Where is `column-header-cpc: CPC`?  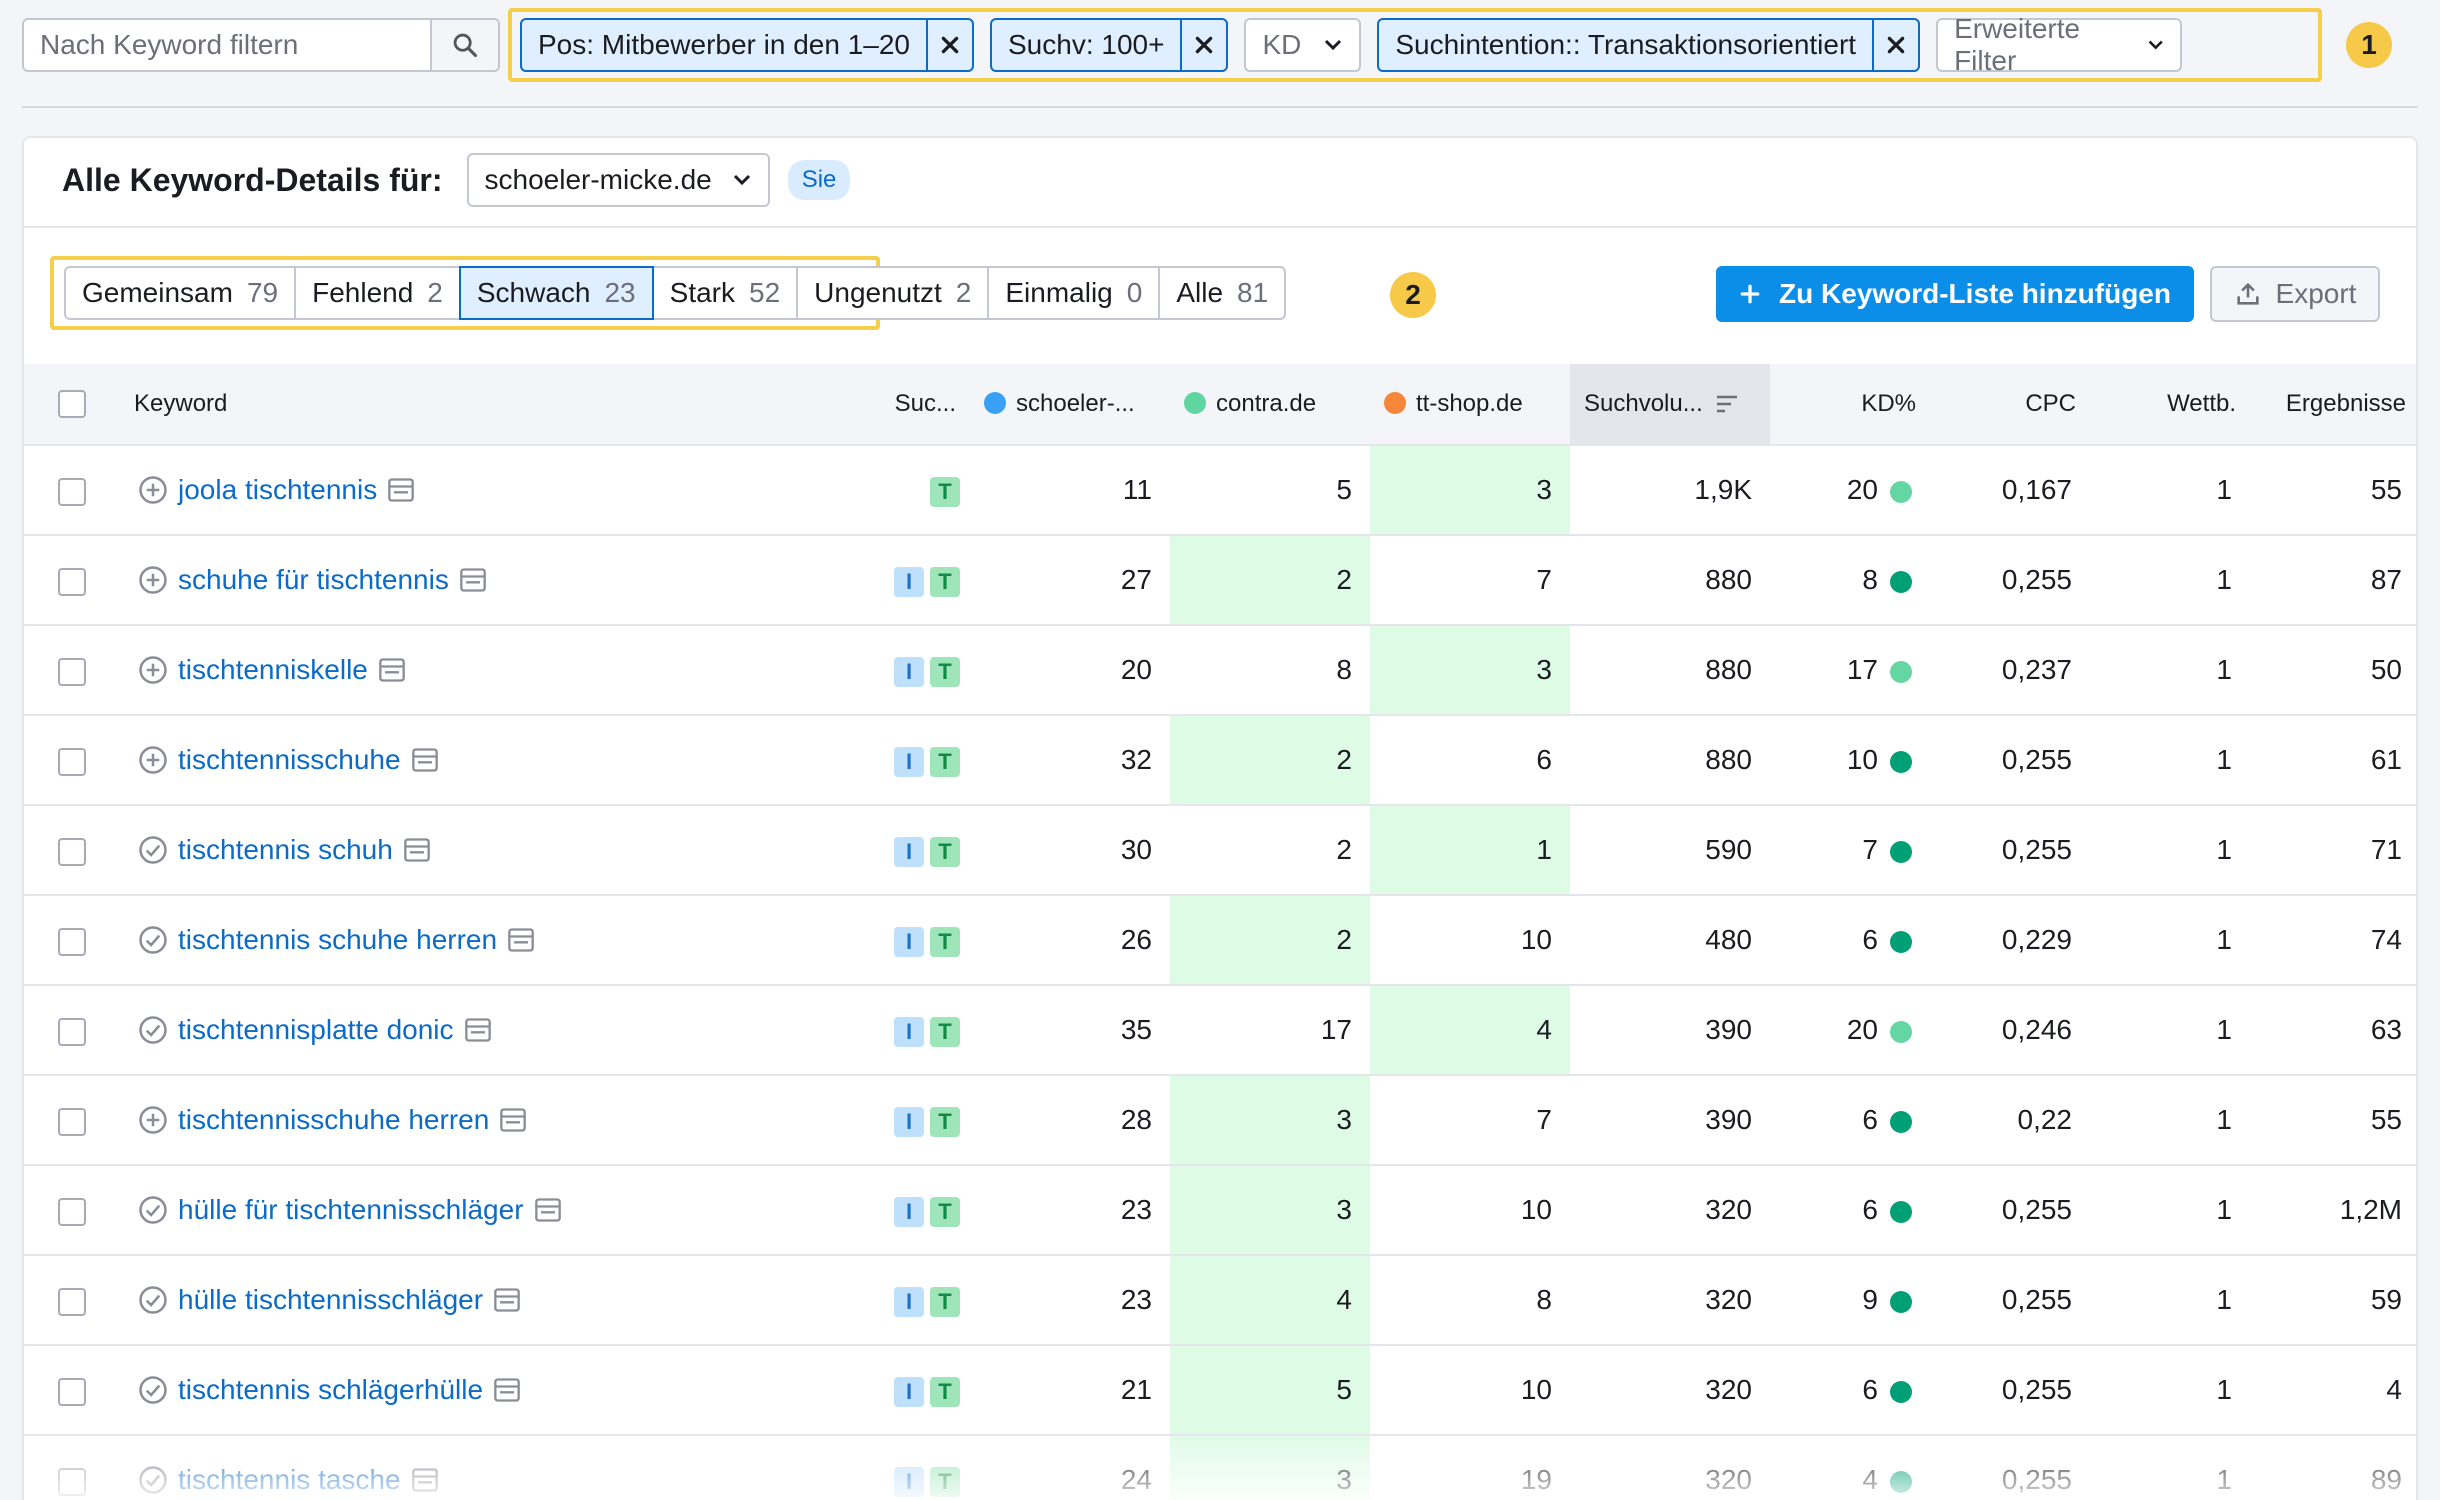 column-header-cpc: CPC is located at coordinates (2010, 405).